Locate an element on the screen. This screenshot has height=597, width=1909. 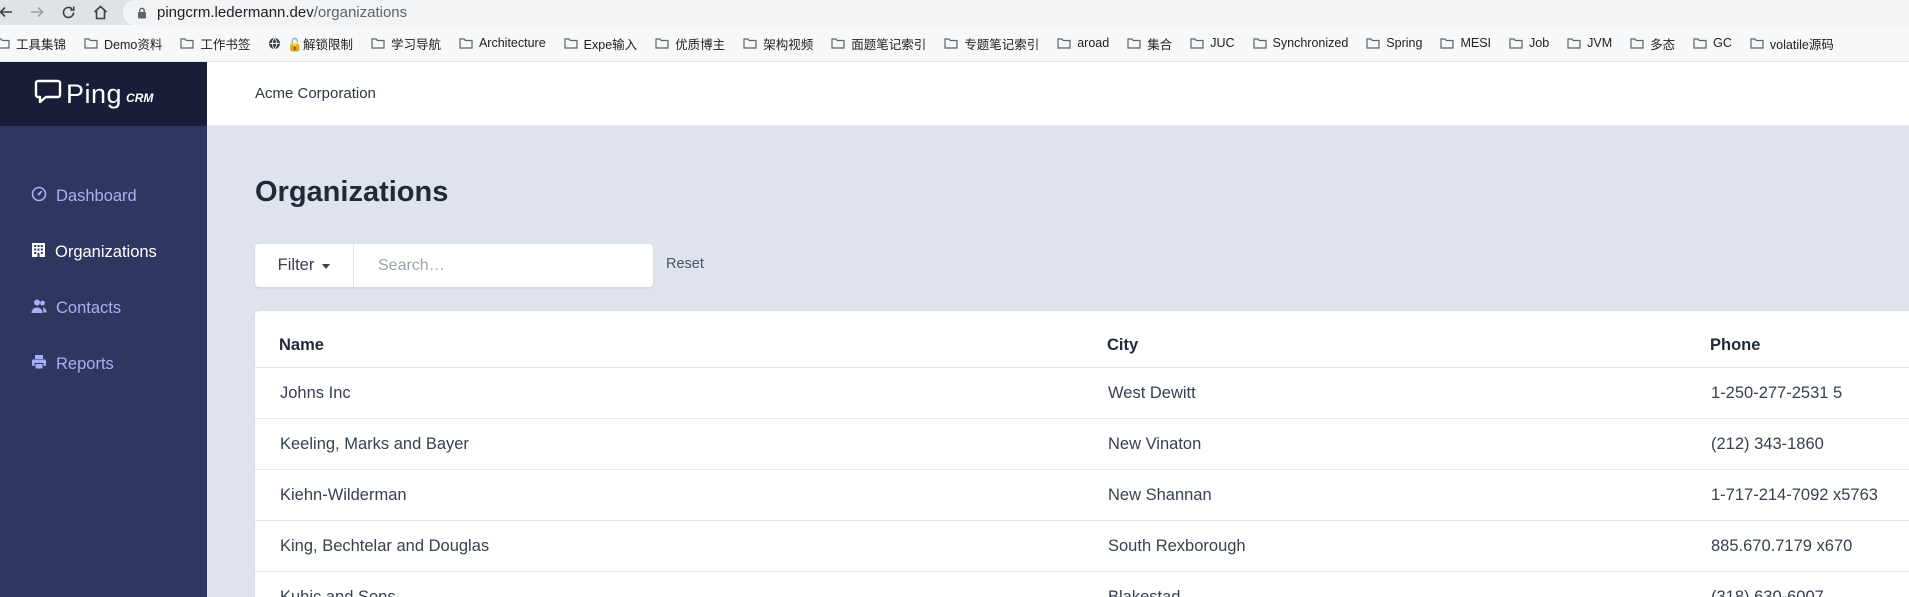
bookmark-label: JVM is located at coordinates (1600, 43).